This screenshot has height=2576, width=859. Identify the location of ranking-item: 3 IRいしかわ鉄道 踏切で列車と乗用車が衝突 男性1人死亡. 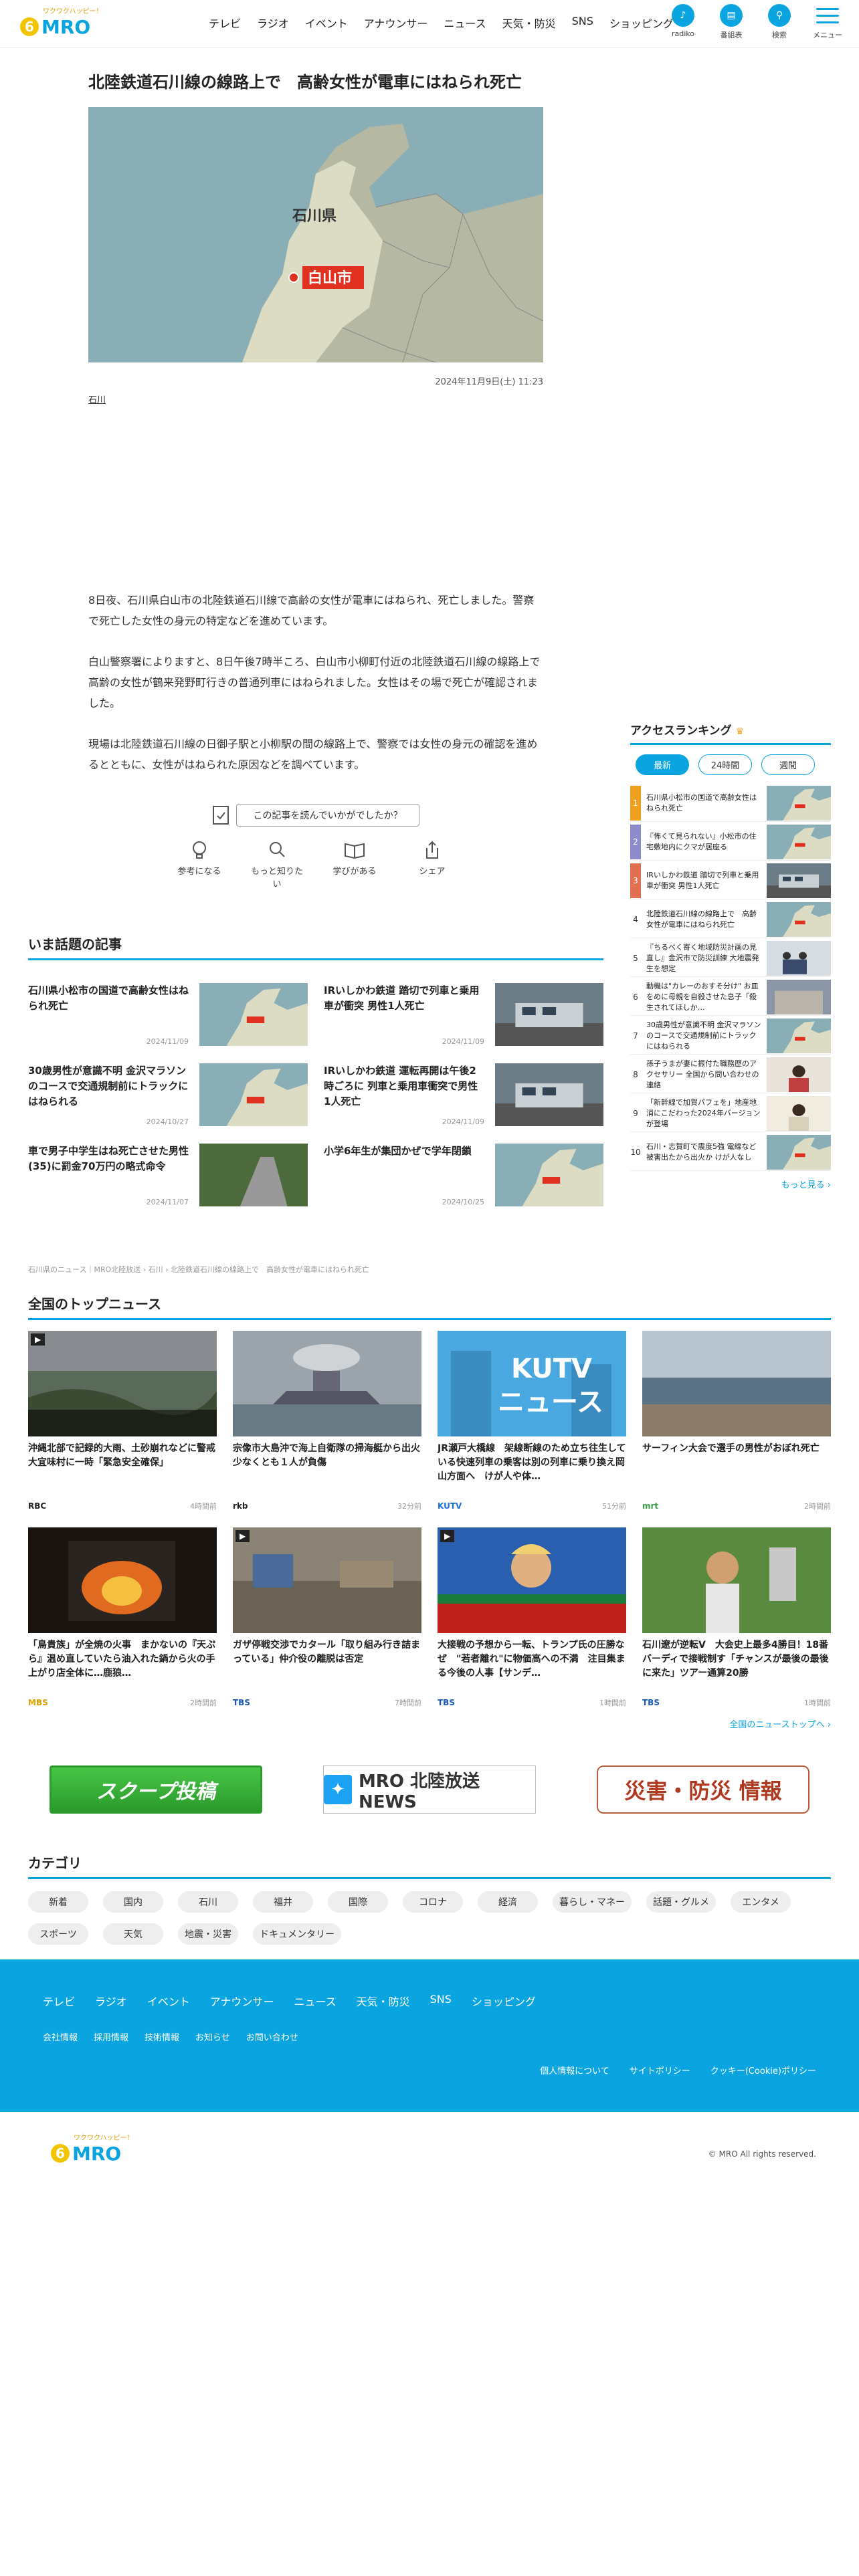
(730, 880).